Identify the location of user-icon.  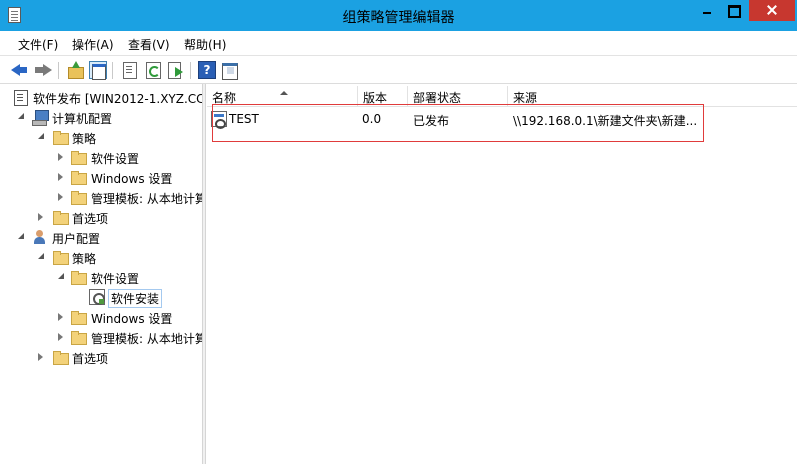
(40, 237).